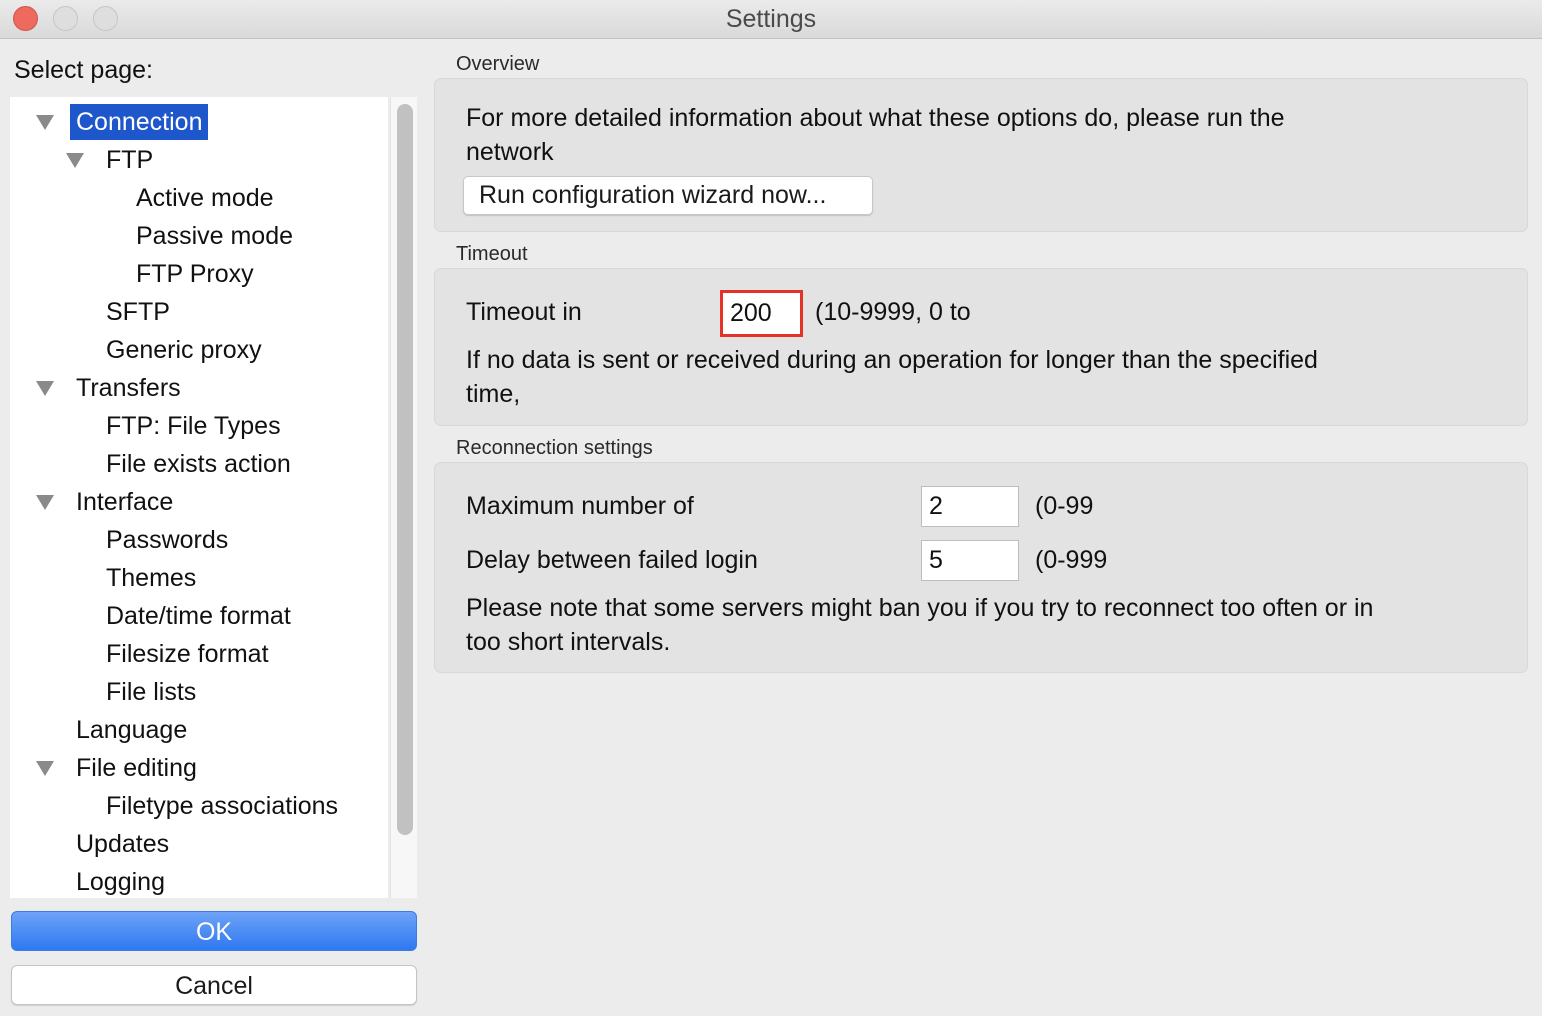 This screenshot has height=1016, width=1542. What do you see at coordinates (970, 506) in the screenshot?
I see `max-retries-input` at bounding box center [970, 506].